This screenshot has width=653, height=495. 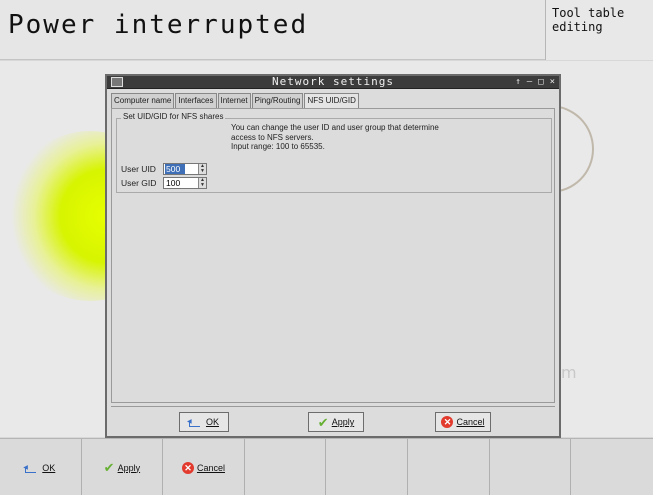 I want to click on info-line: access to NFS servers., so click(x=272, y=137).